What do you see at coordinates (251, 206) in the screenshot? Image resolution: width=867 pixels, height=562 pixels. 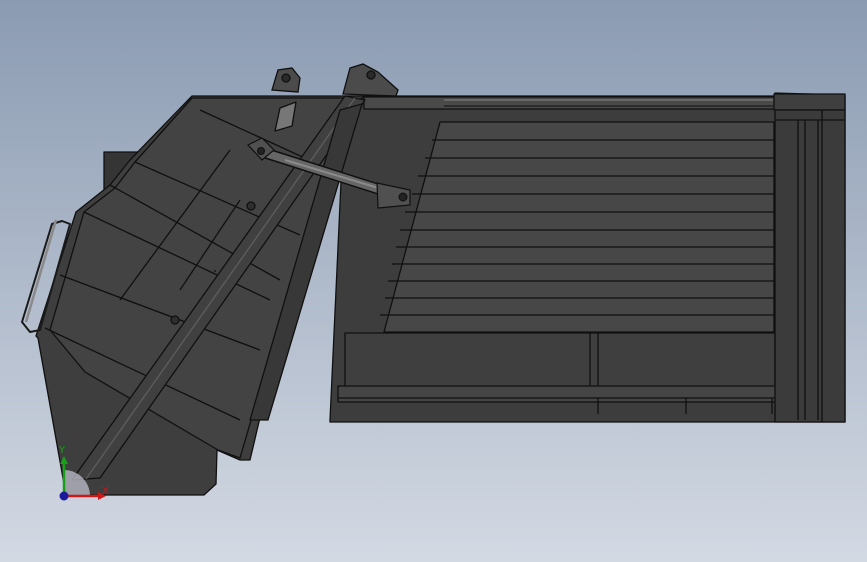 I see `pivot-hole-upper` at bounding box center [251, 206].